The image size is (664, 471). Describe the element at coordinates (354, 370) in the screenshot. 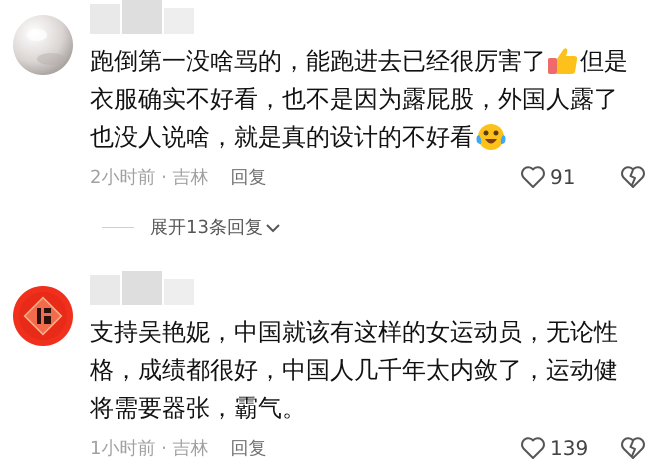

I see `comment-text: 格，成绩都很好，中国人几千年太内敛了，运动健` at that location.